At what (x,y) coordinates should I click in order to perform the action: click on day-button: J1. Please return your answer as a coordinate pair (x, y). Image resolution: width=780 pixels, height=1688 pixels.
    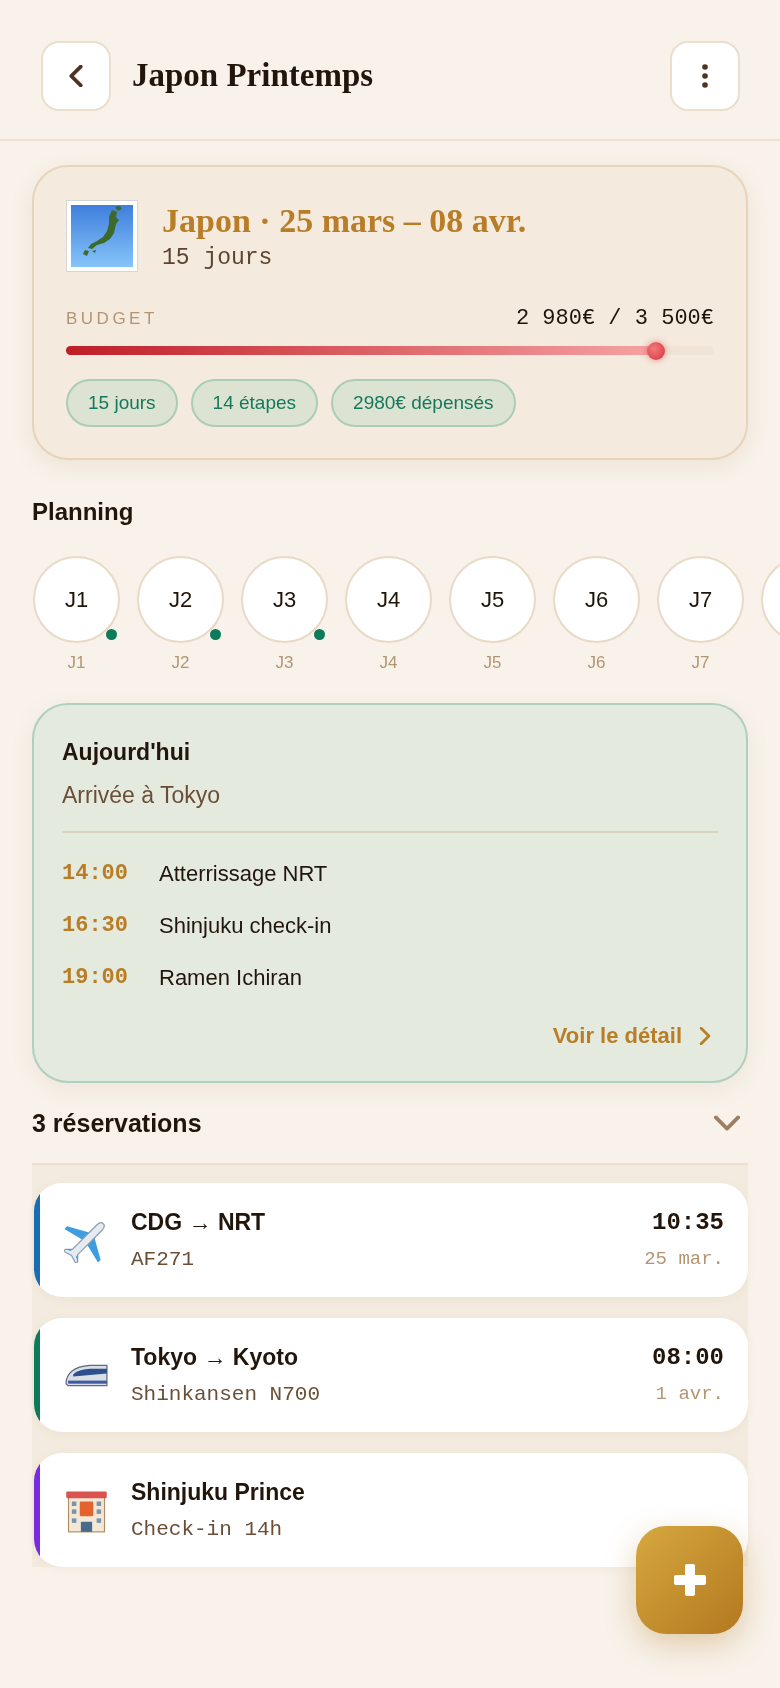
    Looking at the image, I should click on (76, 599).